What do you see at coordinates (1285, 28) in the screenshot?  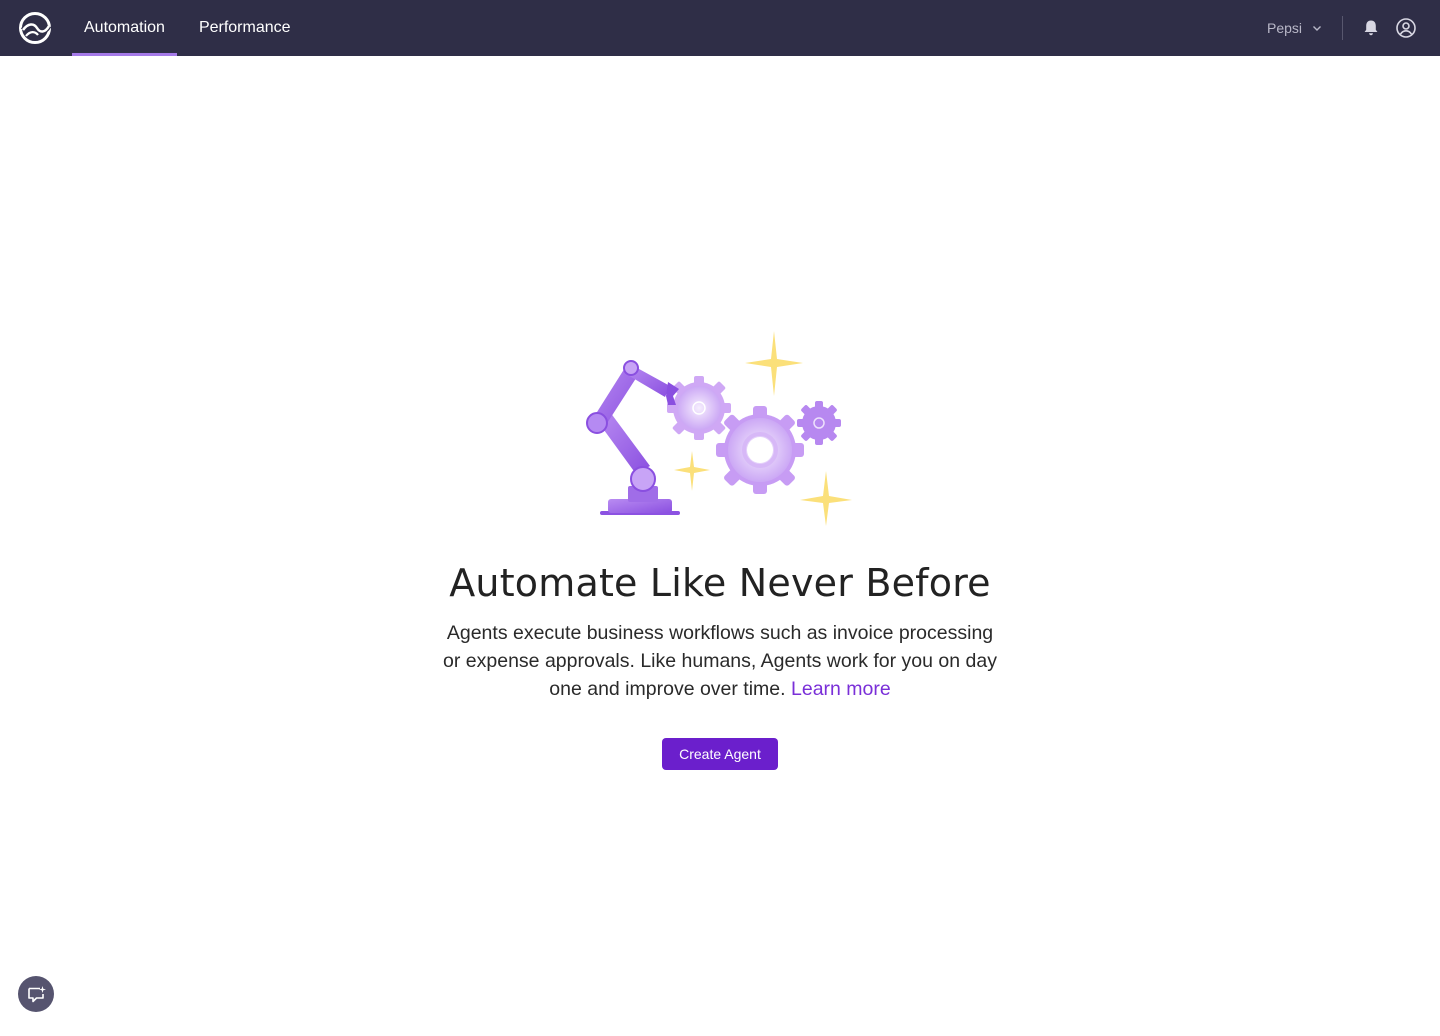 I see `org-selector-value: Pepsi` at bounding box center [1285, 28].